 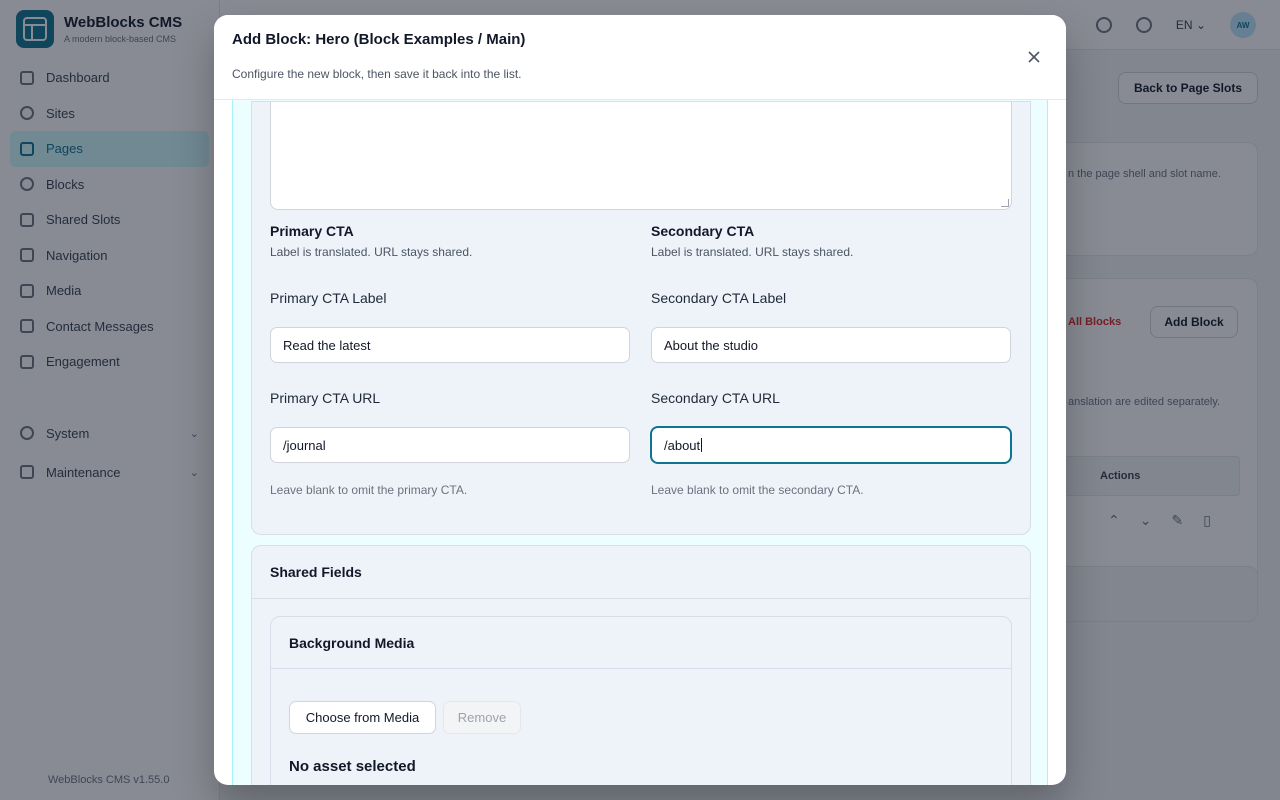 I want to click on primary-cta-url-label: Primary CTA URL, so click(x=325, y=398).